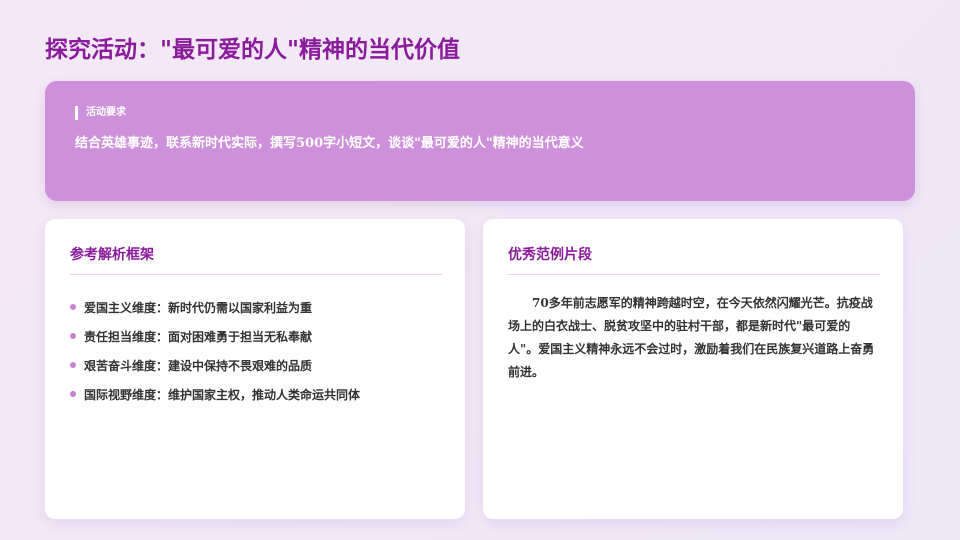 This screenshot has width=960, height=540. I want to click on list-item: 爱国主义维度：新时代仍需以国家利益为重, so click(260, 313).